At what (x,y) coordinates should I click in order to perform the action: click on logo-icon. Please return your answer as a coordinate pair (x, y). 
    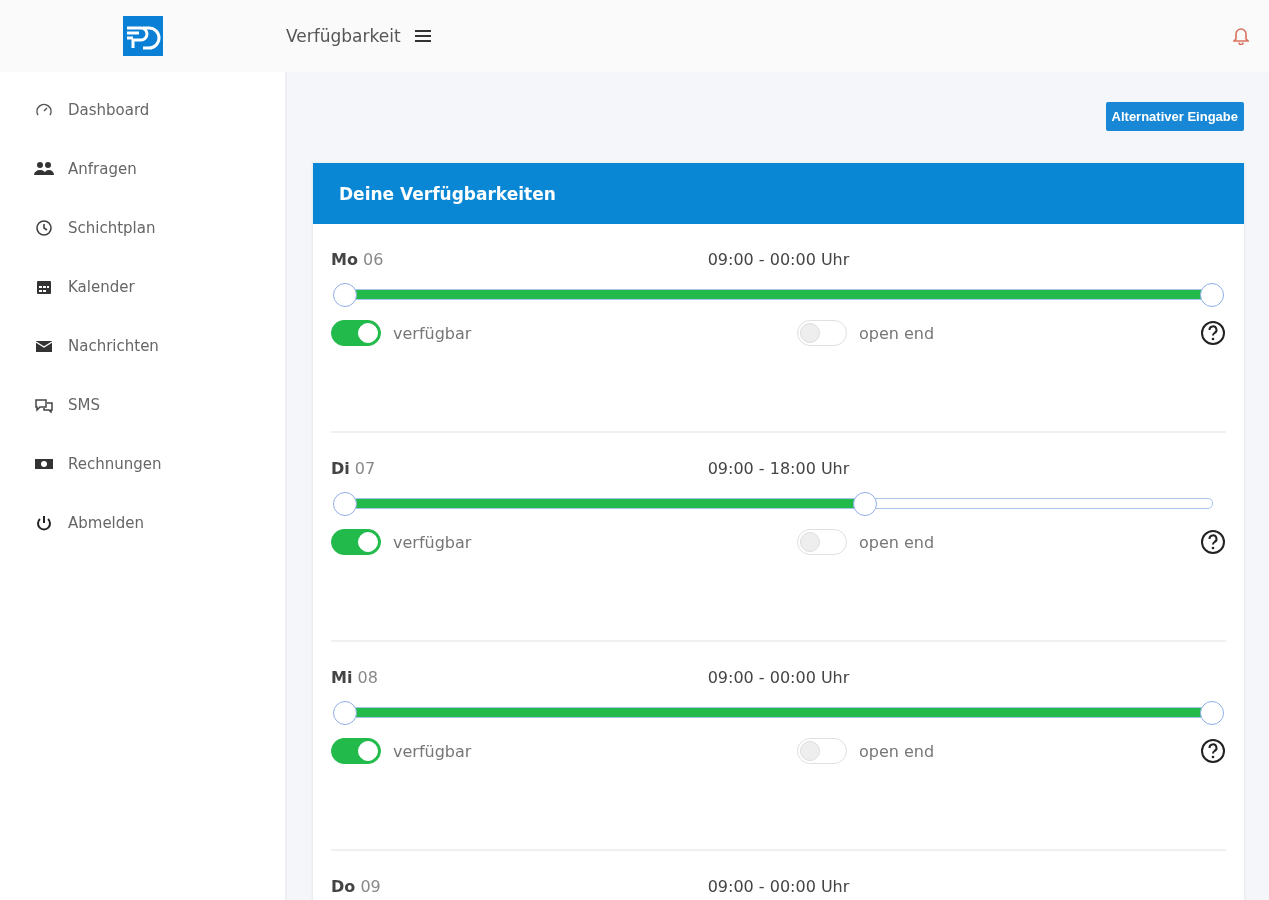
    Looking at the image, I should click on (142, 36).